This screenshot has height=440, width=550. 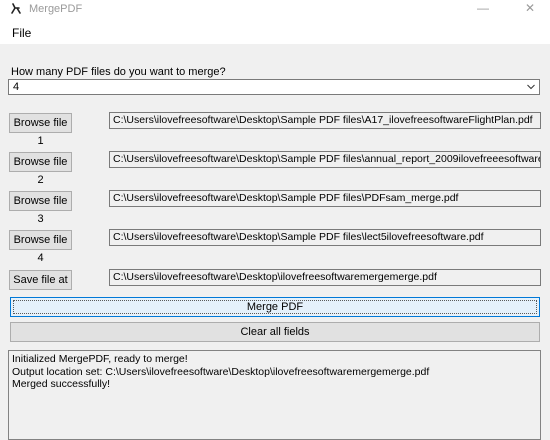 I want to click on log-line: Merged successfully!, so click(x=61, y=384).